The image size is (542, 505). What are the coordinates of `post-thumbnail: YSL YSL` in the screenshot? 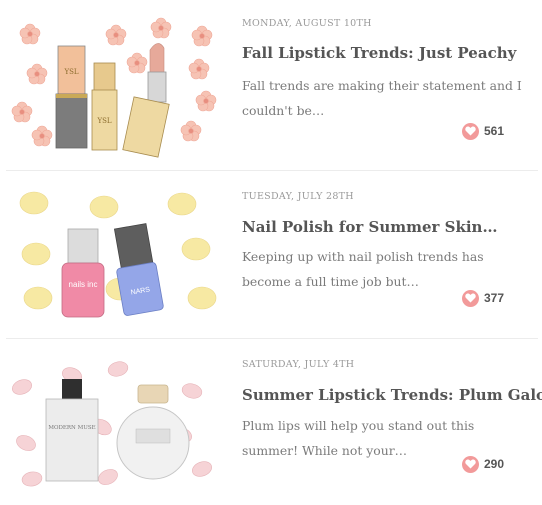 It's located at (119, 83).